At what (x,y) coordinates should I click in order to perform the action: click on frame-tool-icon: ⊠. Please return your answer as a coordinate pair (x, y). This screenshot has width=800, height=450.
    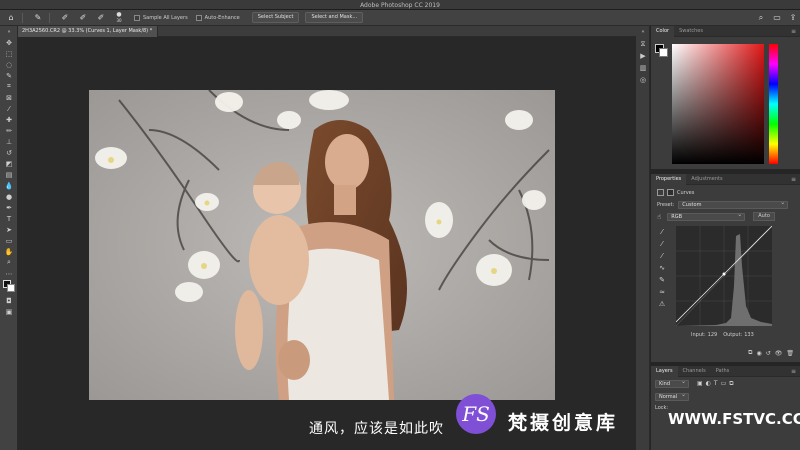
    Looking at the image, I should click on (9, 97).